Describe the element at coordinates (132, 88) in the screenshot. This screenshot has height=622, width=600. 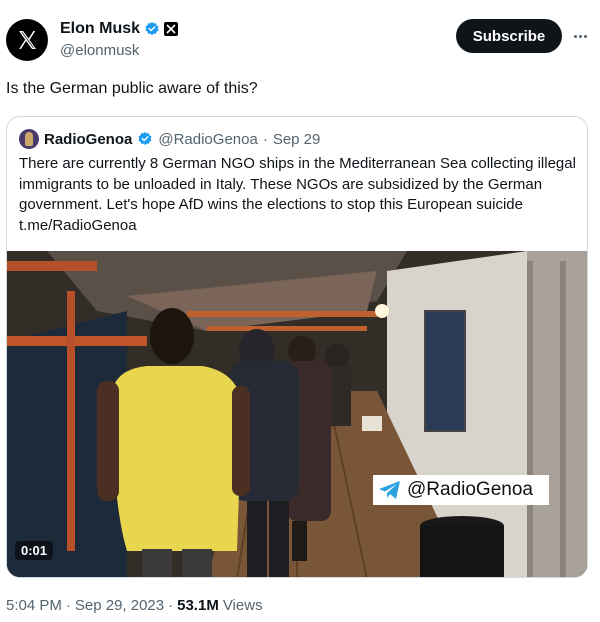
I see `tweet-text: Is the German public aware of this?` at that location.